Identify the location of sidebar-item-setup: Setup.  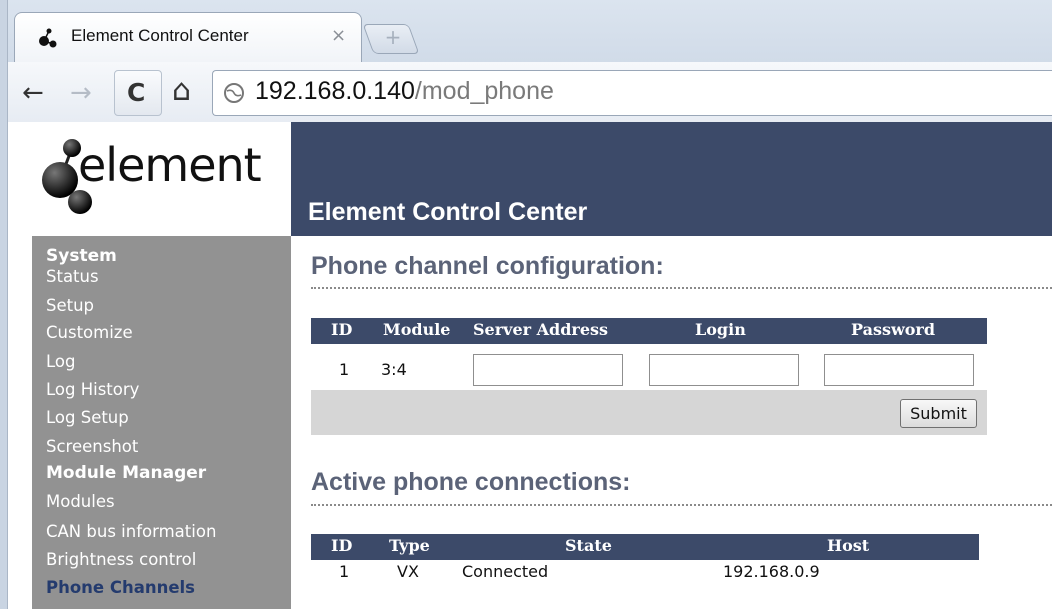
(70, 305).